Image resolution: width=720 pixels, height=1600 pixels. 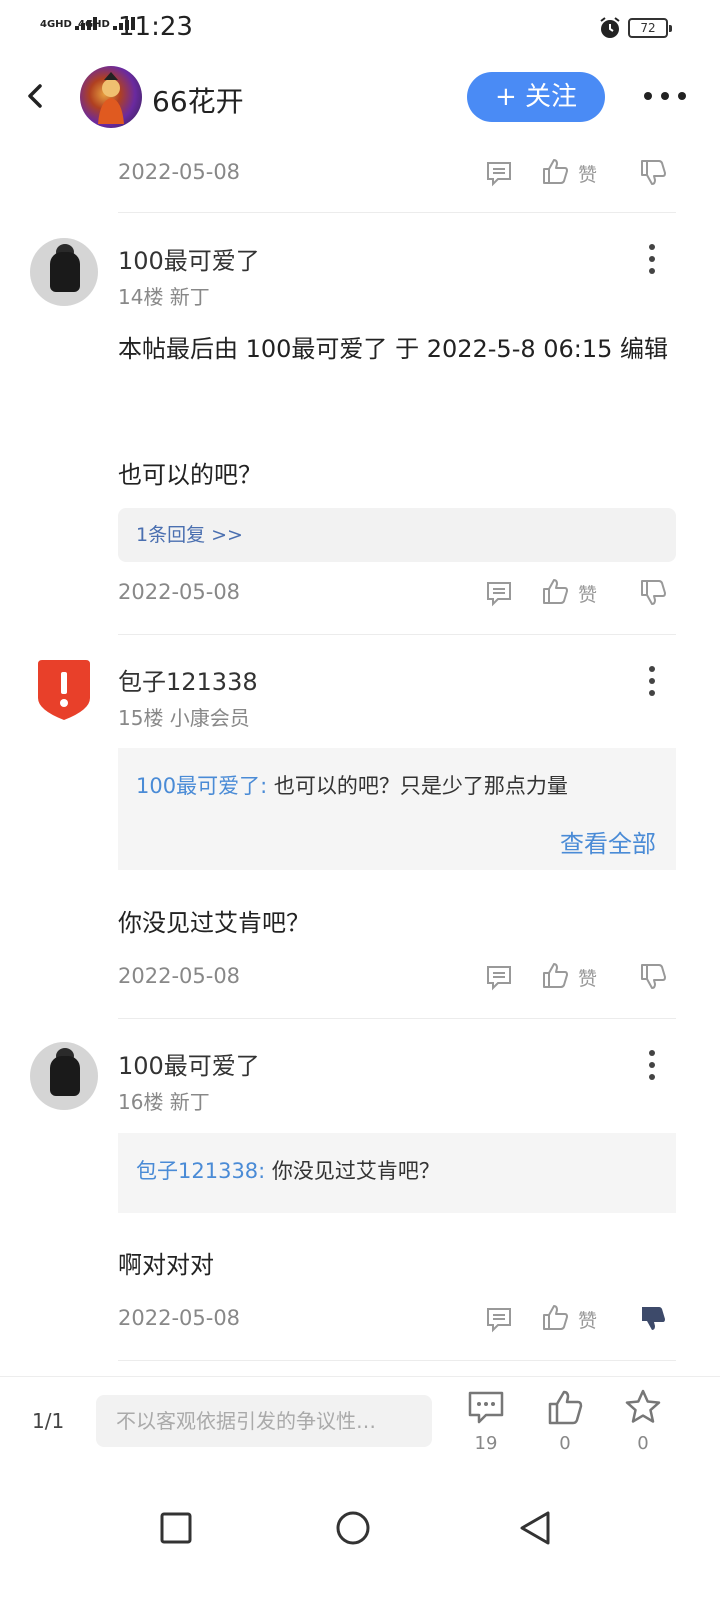 I want to click on alarm-icon, so click(x=610, y=27).